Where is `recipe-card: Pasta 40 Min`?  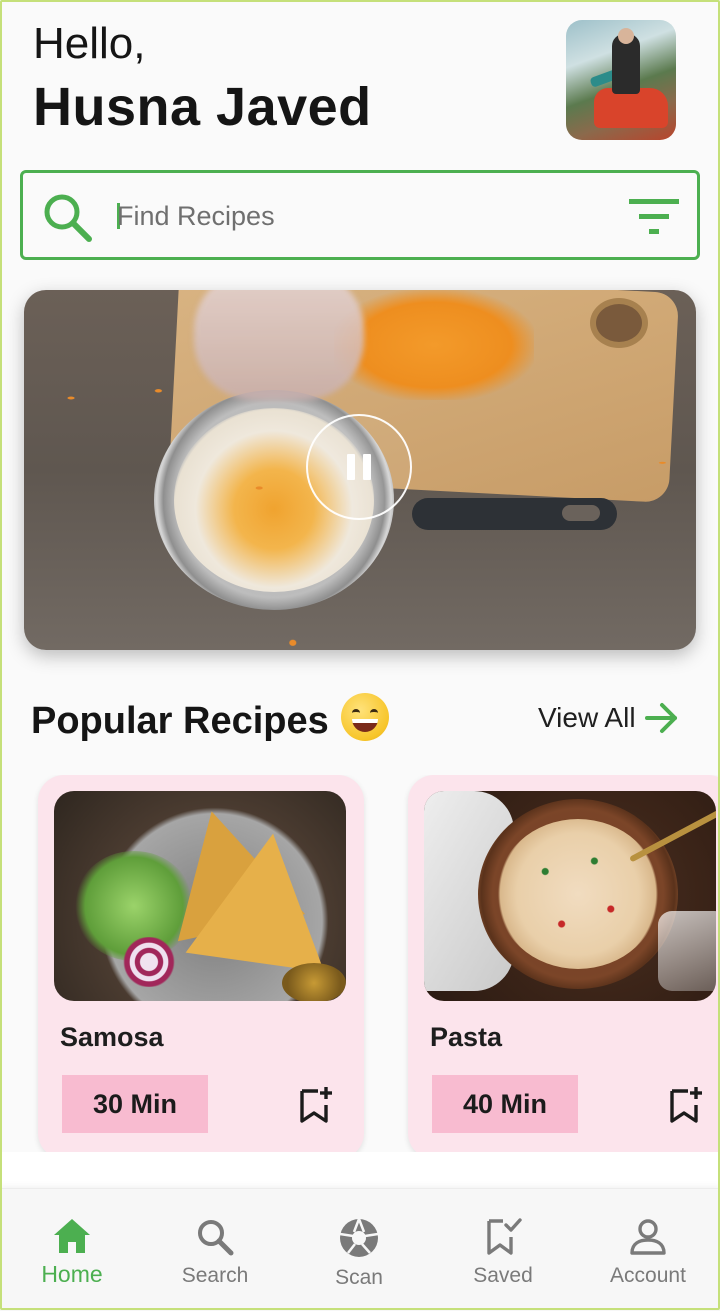
recipe-card: Pasta 40 Min is located at coordinates (564, 965).